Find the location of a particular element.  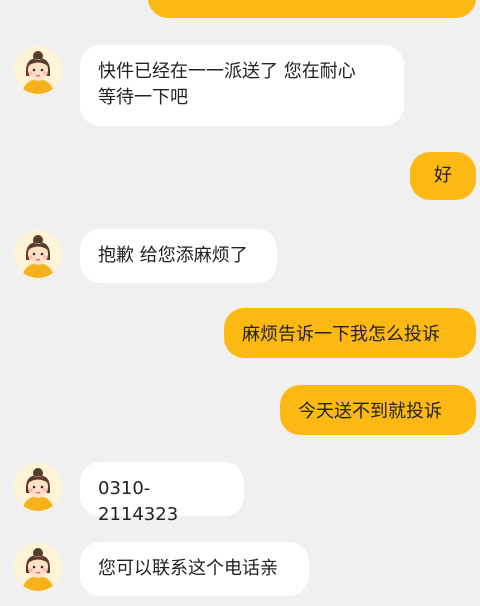

message-bubble-outgoing: 好 is located at coordinates (443, 176).